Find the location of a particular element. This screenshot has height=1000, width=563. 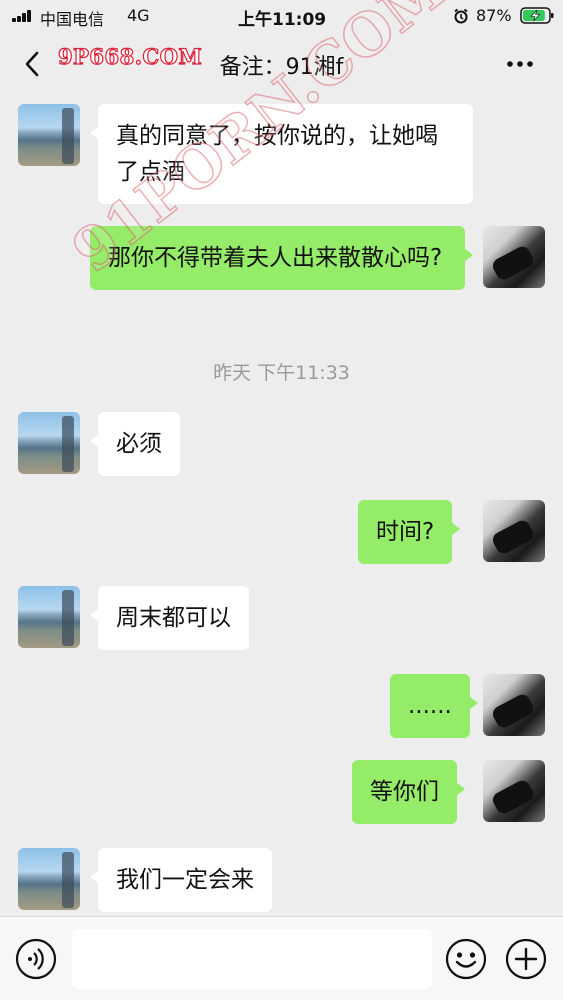

message-bubble-sent: 时间? is located at coordinates (409, 532).